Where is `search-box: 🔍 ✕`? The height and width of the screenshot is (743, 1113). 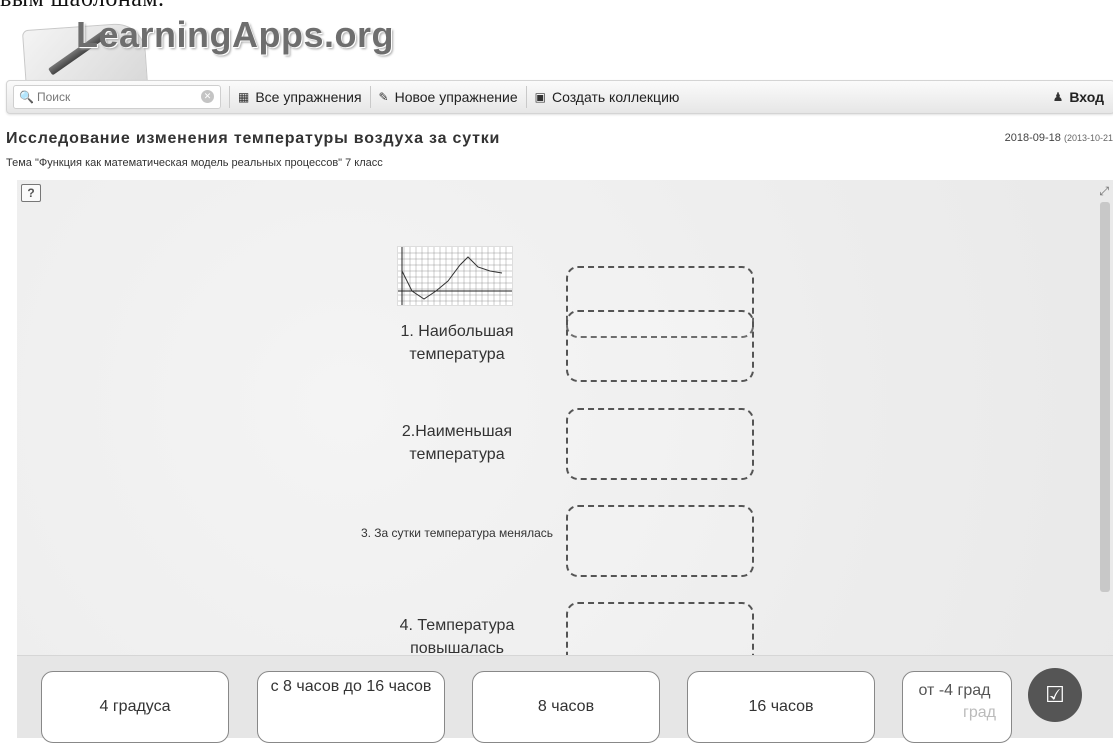 search-box: 🔍 ✕ is located at coordinates (117, 97).